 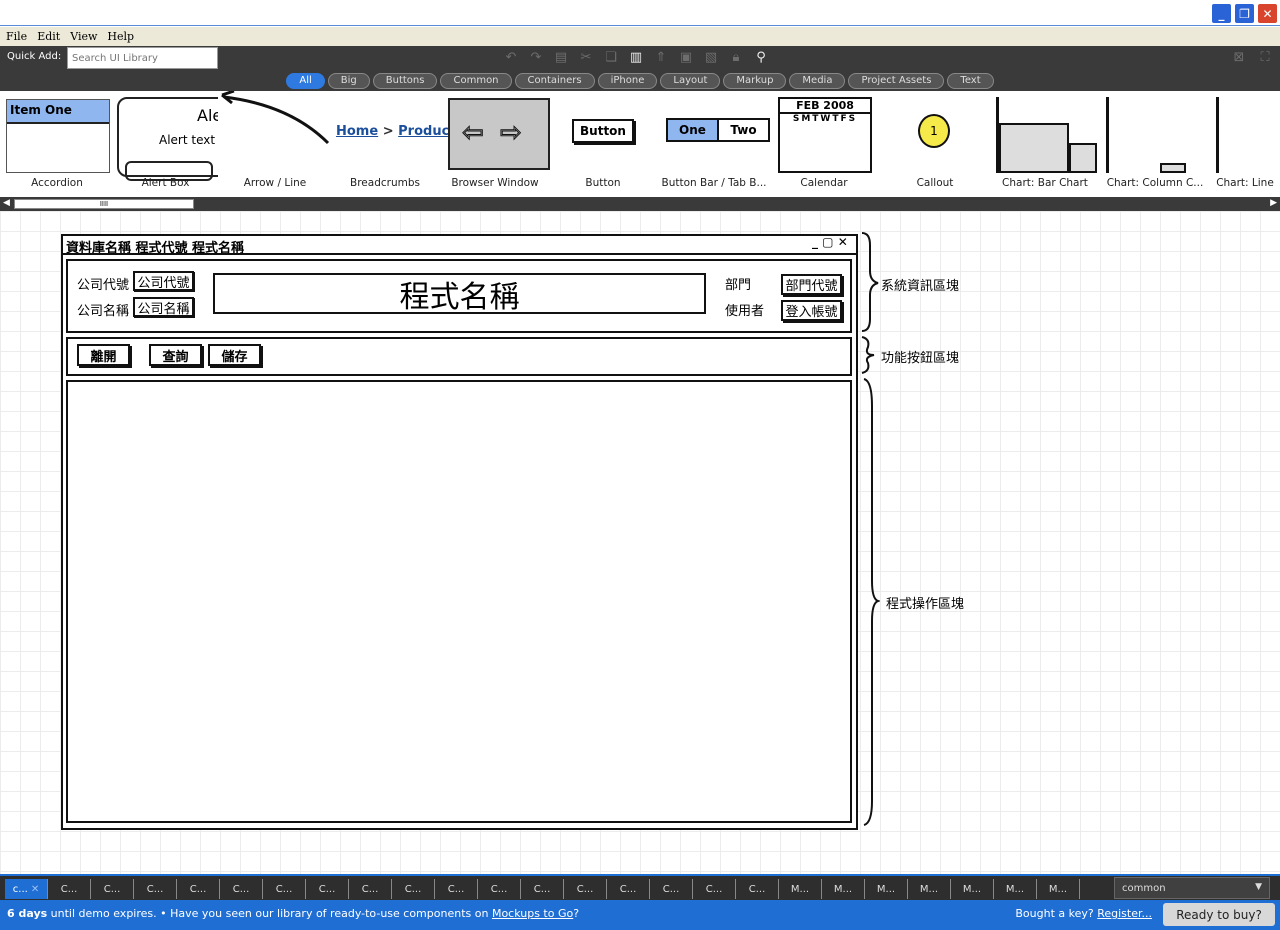 I want to click on filter-project-assets: Project Assets, so click(x=896, y=80).